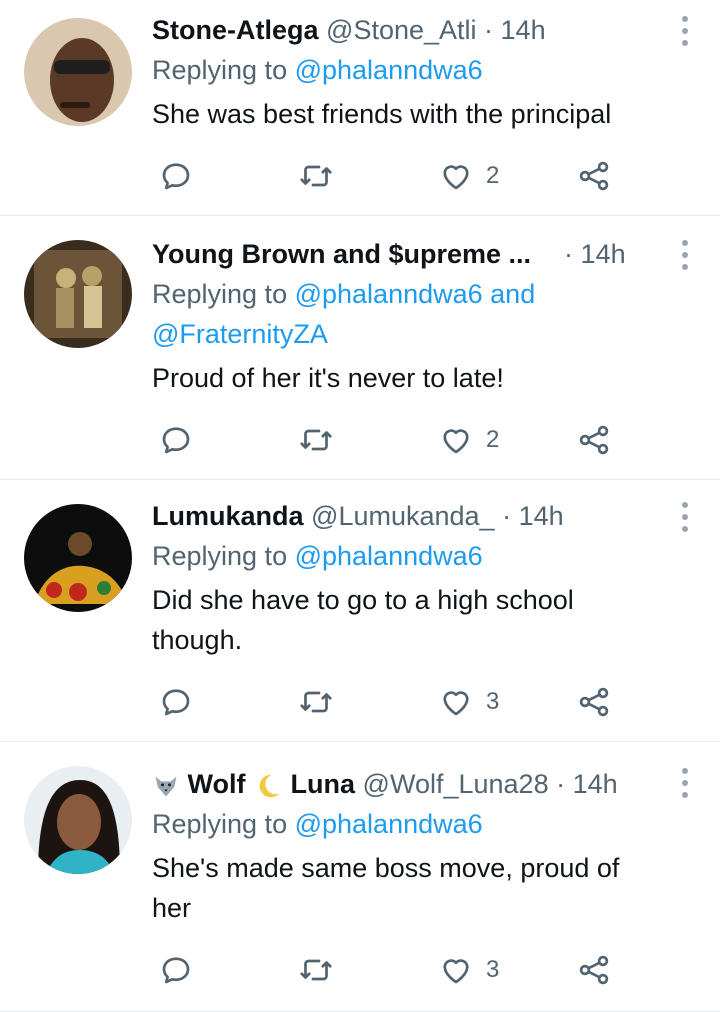 The image size is (720, 1012). What do you see at coordinates (363, 600) in the screenshot?
I see `tweet-text-line: Did she have to go to a high school` at bounding box center [363, 600].